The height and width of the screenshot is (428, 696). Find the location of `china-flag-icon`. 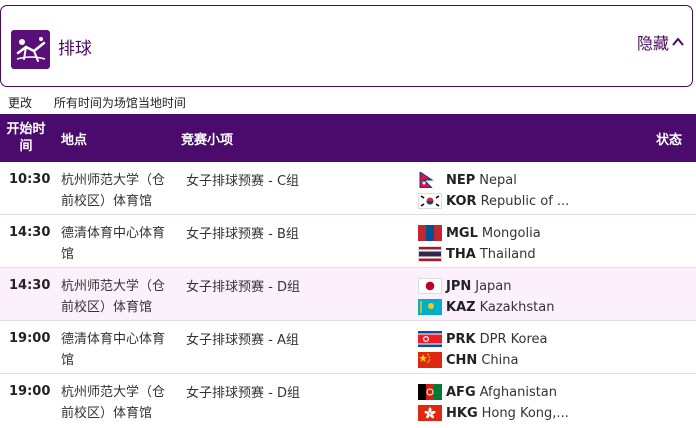

china-flag-icon is located at coordinates (430, 360).